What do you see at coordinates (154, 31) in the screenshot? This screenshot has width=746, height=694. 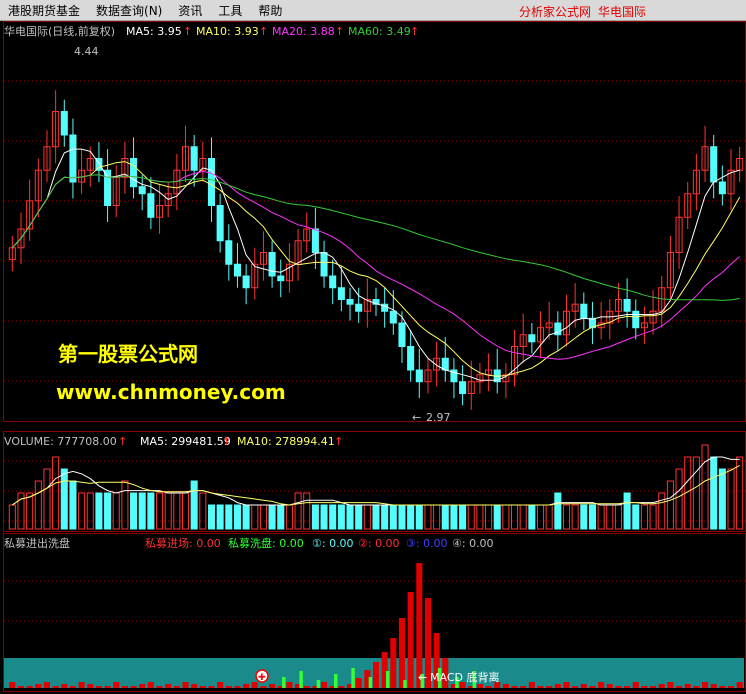 I see `ma5-label: MA5: 3.95` at bounding box center [154, 31].